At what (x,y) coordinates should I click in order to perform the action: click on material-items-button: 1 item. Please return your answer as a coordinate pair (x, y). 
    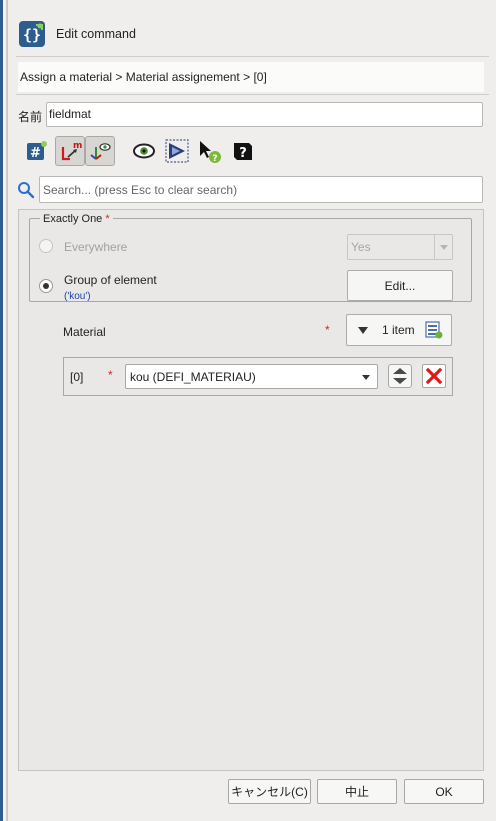
    Looking at the image, I should click on (399, 330).